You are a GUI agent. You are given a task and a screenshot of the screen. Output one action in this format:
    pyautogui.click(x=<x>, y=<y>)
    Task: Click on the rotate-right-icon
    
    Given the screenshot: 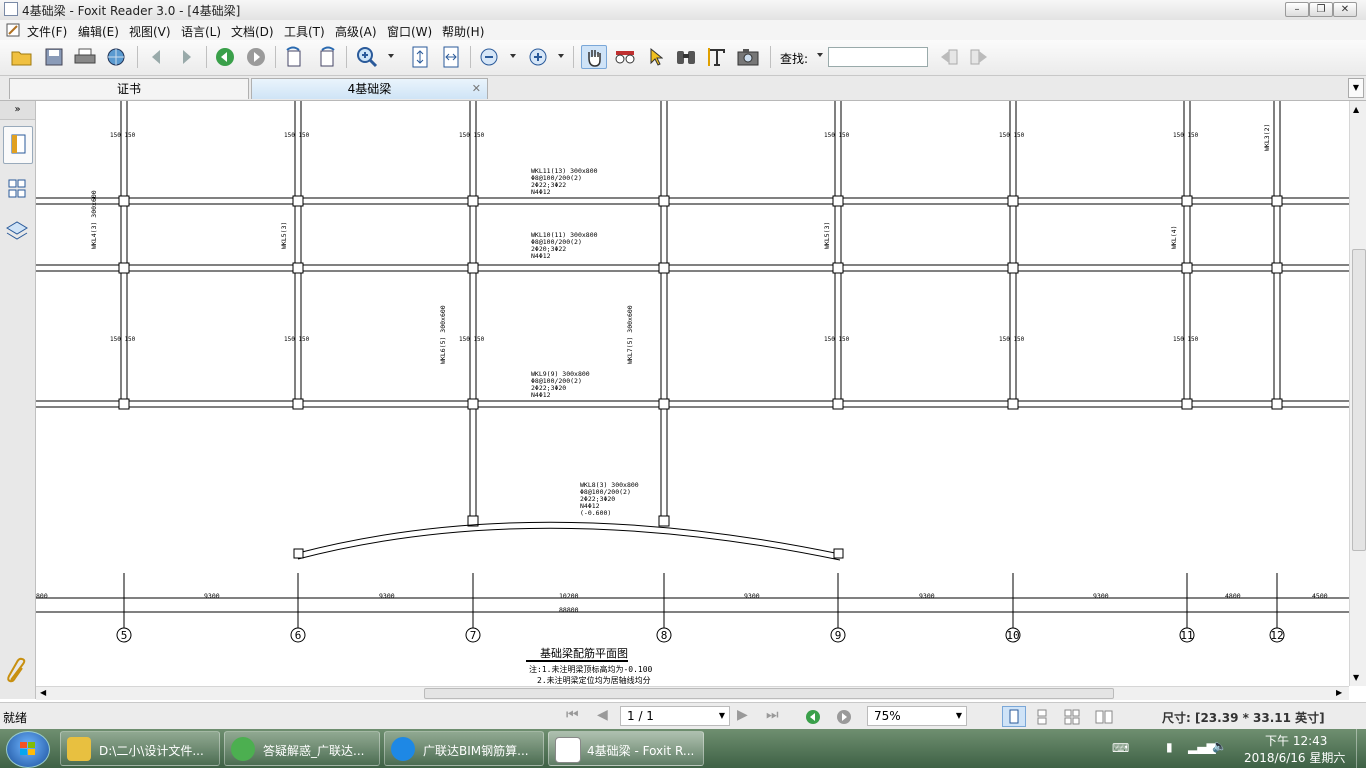 What is the action you would take?
    pyautogui.click(x=326, y=57)
    